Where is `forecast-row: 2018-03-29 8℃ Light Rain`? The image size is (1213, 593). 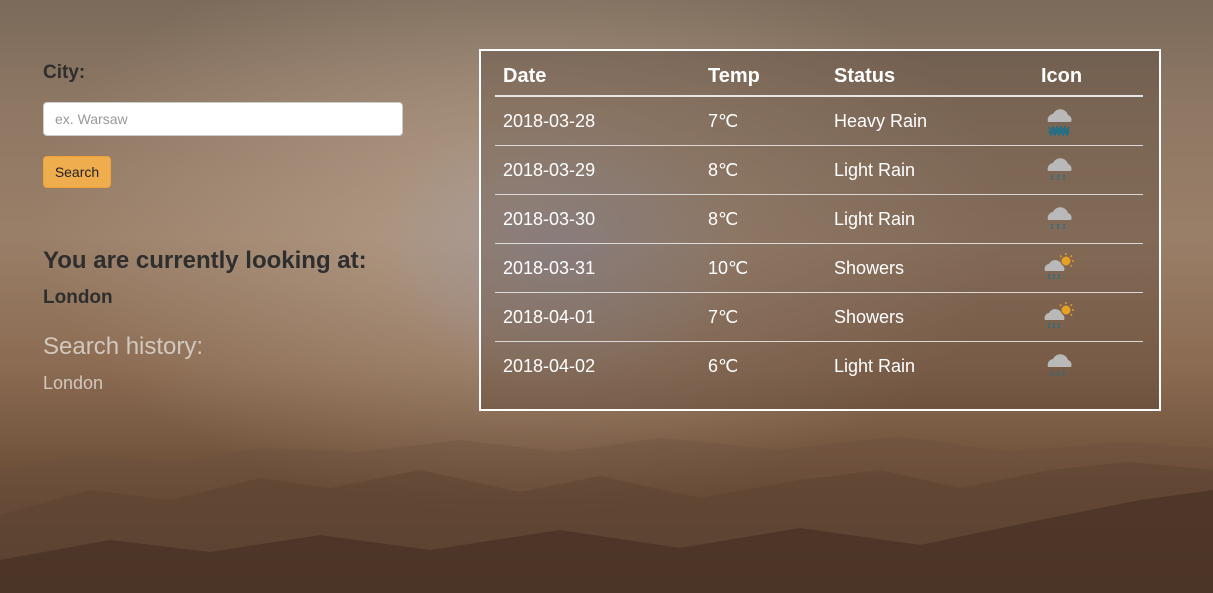
forecast-row: 2018-03-29 8℃ Light Rain is located at coordinates (819, 170).